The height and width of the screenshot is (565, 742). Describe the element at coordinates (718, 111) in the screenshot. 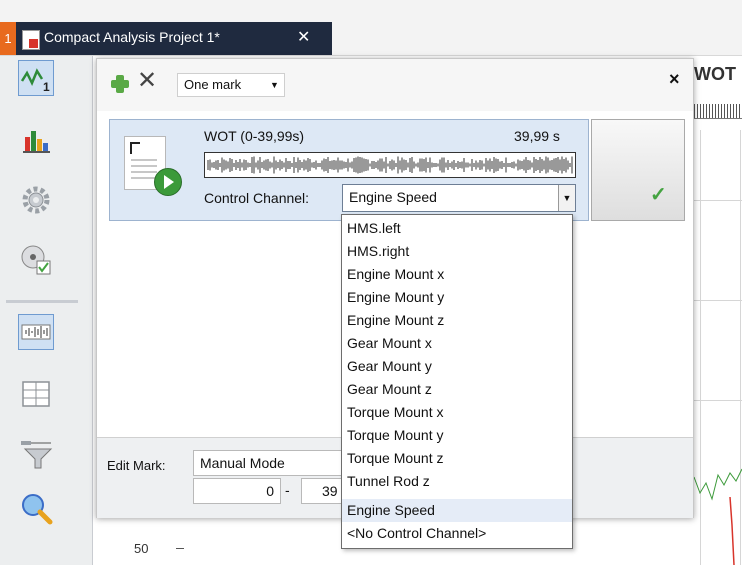

I see `mini-waveform` at that location.